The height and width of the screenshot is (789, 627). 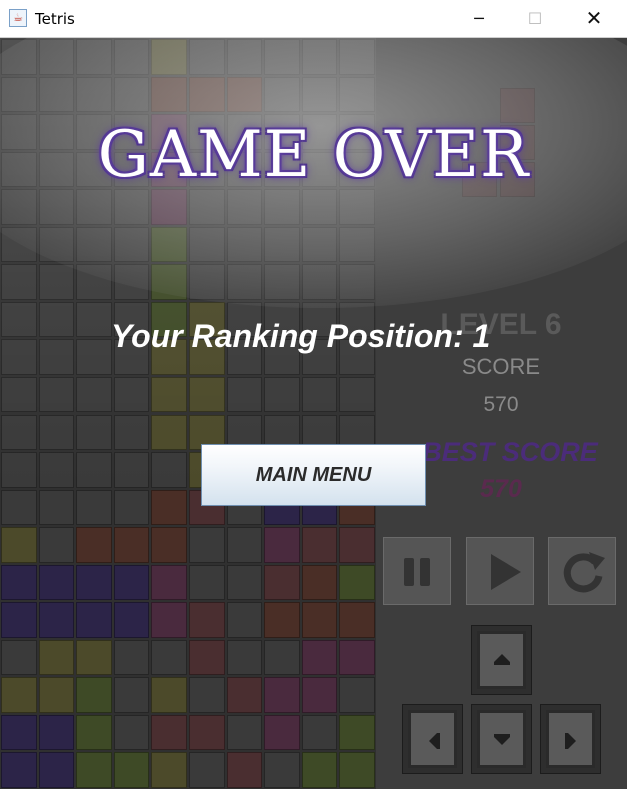 What do you see at coordinates (479, 18) in the screenshot?
I see `minimize-button: ─` at bounding box center [479, 18].